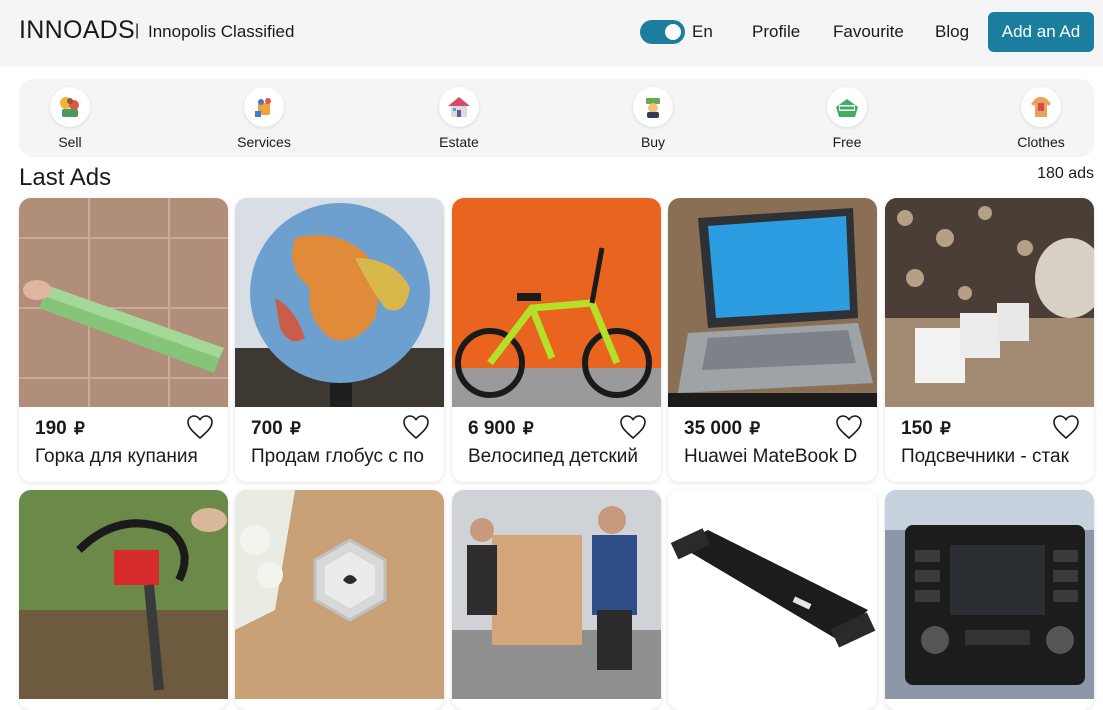 This screenshot has width=1103, height=710. I want to click on ad-price: 150 ₽, so click(926, 428).